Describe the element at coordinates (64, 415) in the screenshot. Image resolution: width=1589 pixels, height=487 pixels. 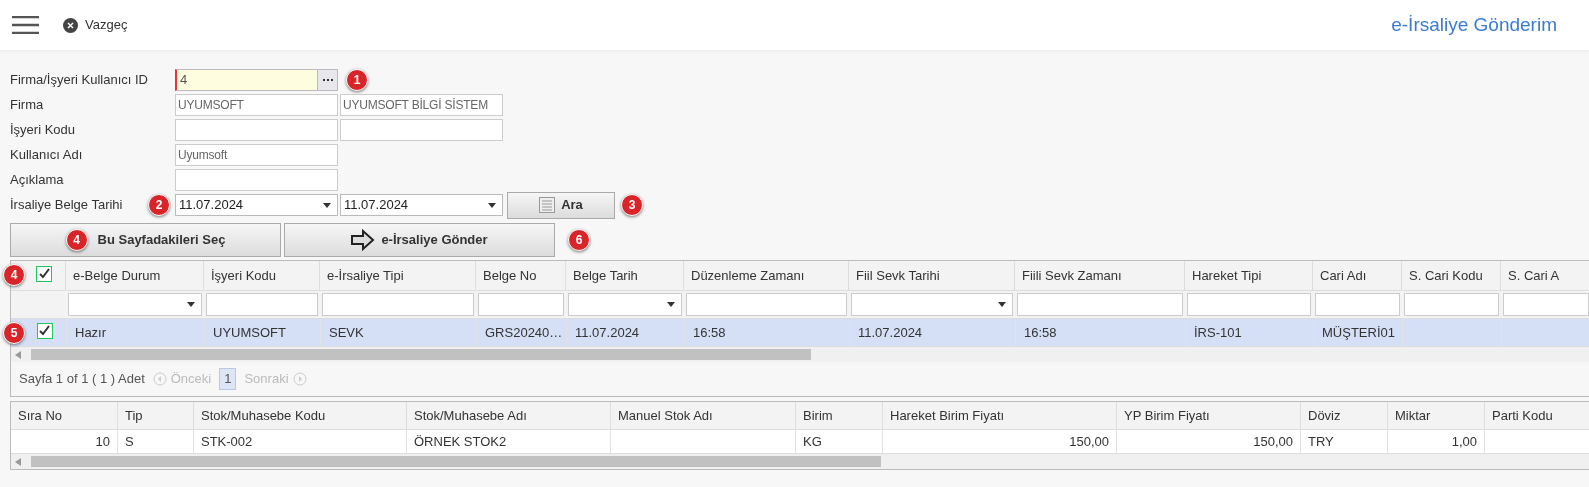
I see `column-header: Sıra No` at that location.